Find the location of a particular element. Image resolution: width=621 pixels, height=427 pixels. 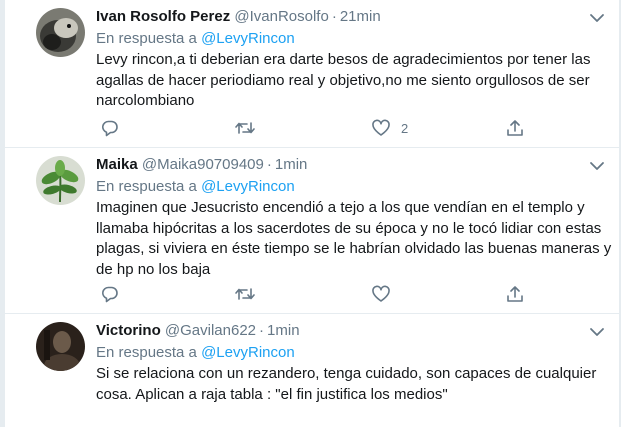

tweet-text-line: narcolombiano is located at coordinates (145, 100).